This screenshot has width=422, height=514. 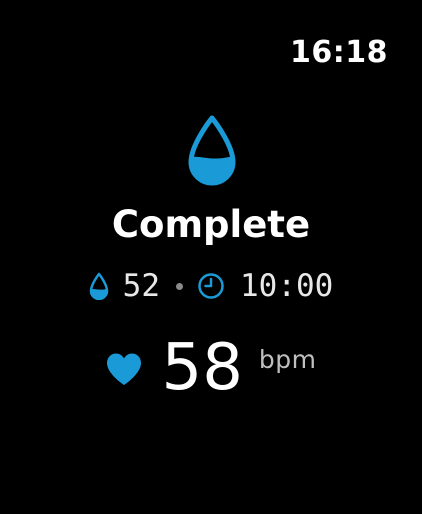 What do you see at coordinates (287, 286) in the screenshot?
I see `duration-value: 10:00` at bounding box center [287, 286].